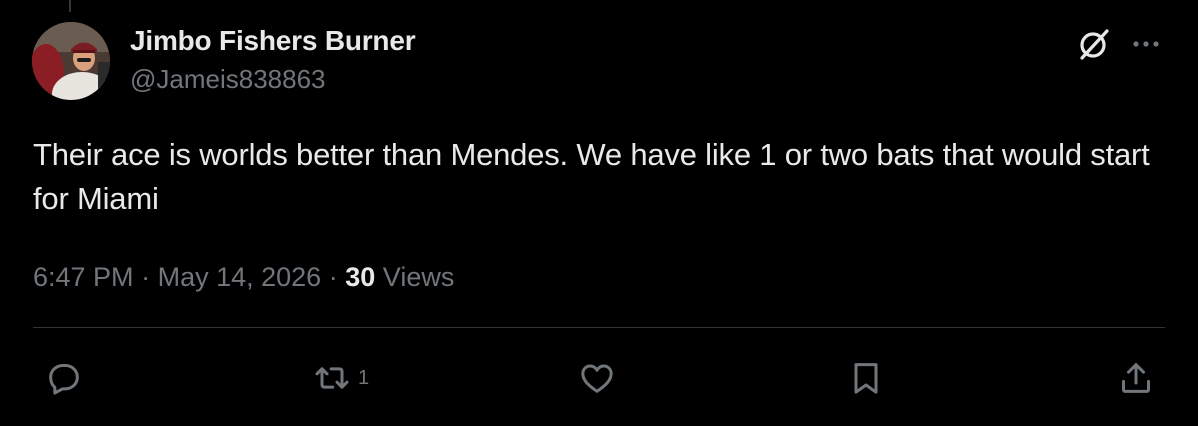  What do you see at coordinates (240, 277) in the screenshot?
I see `tweet-date: May 14, 2026` at bounding box center [240, 277].